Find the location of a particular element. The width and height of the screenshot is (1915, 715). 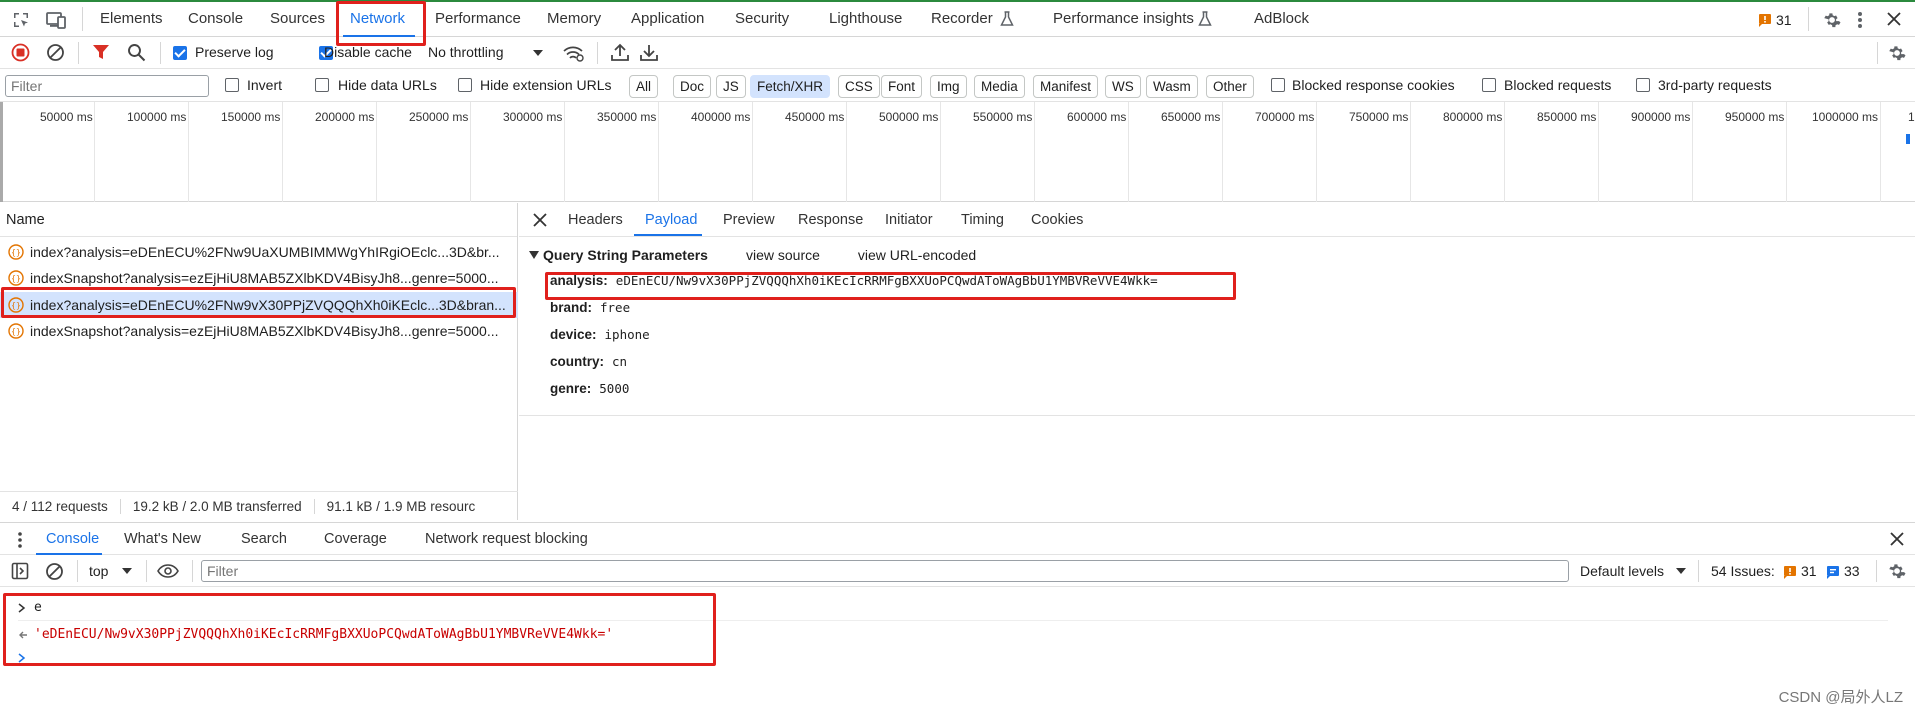

hide-data-urls-checkbox is located at coordinates (322, 85).